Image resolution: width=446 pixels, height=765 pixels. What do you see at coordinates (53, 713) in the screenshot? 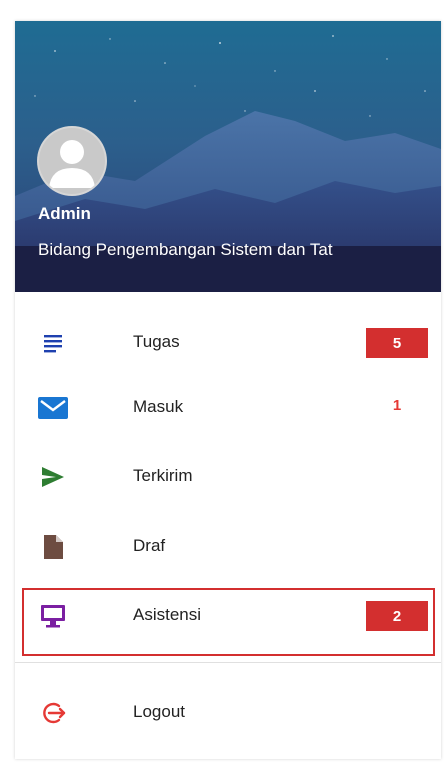
I see `logout-icon` at bounding box center [53, 713].